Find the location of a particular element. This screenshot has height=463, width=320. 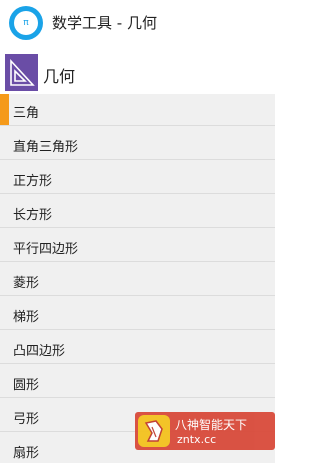

active-indicator is located at coordinates (4, 109).